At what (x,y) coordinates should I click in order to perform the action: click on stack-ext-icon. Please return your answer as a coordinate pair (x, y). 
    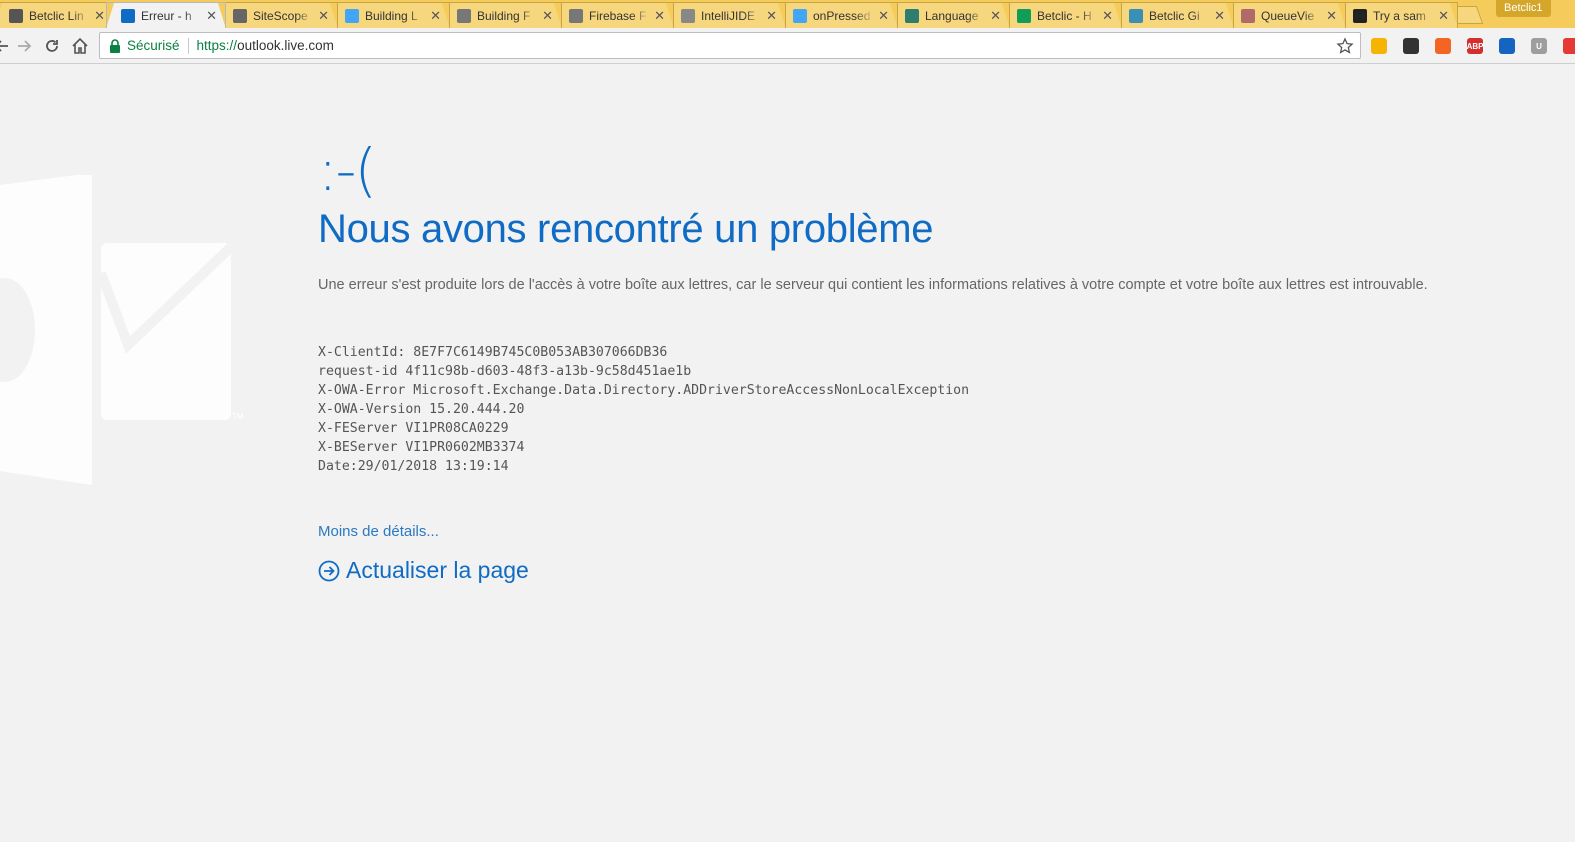
    Looking at the image, I should click on (1569, 46).